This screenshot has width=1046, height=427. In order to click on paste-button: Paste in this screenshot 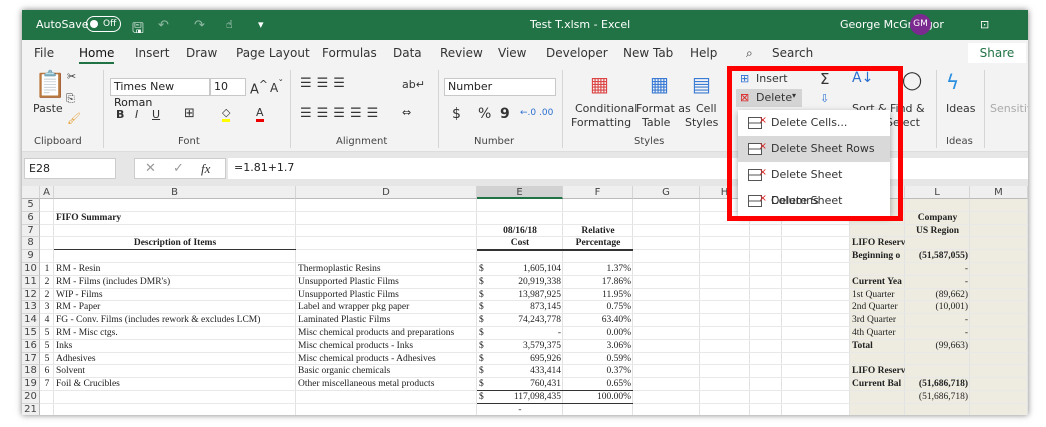, I will do `click(48, 108)`.